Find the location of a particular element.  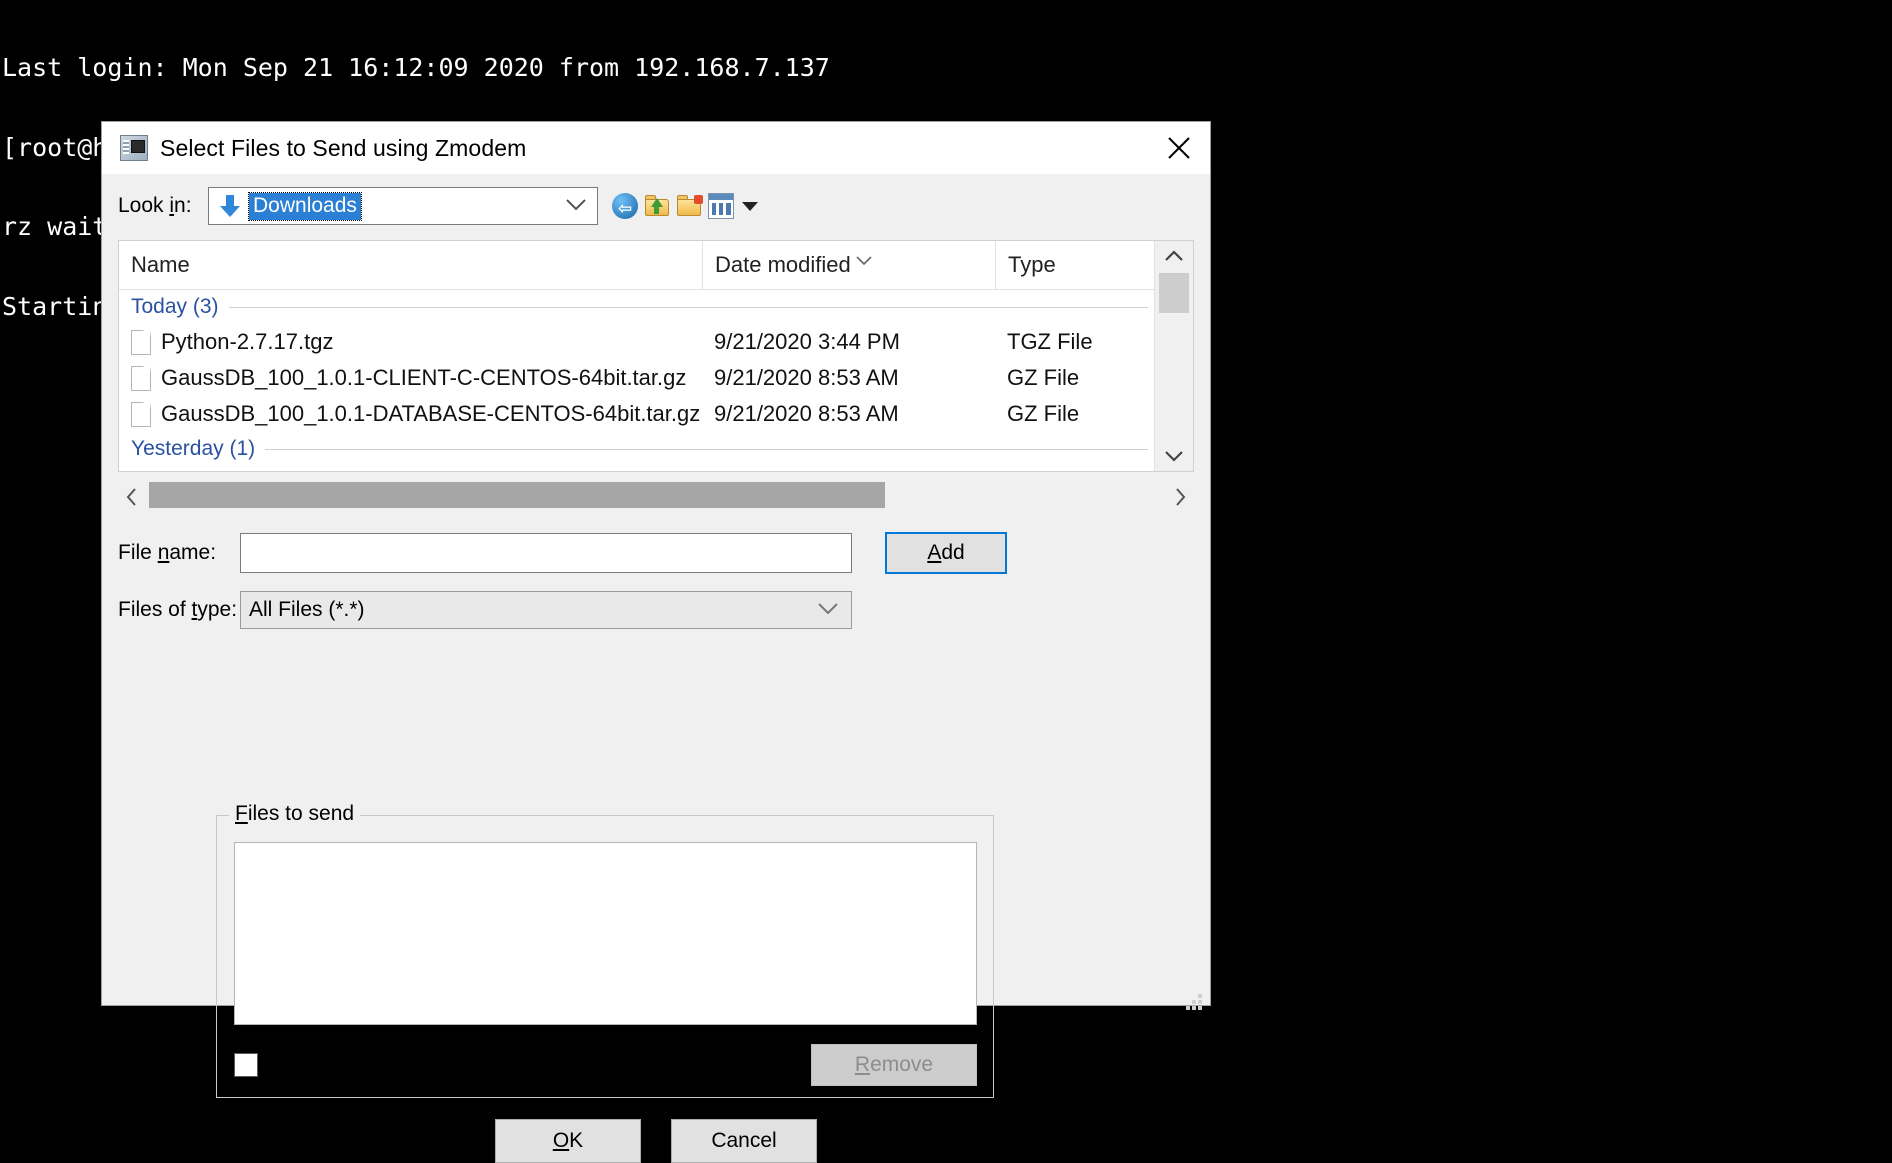

views-icon is located at coordinates (721, 206).